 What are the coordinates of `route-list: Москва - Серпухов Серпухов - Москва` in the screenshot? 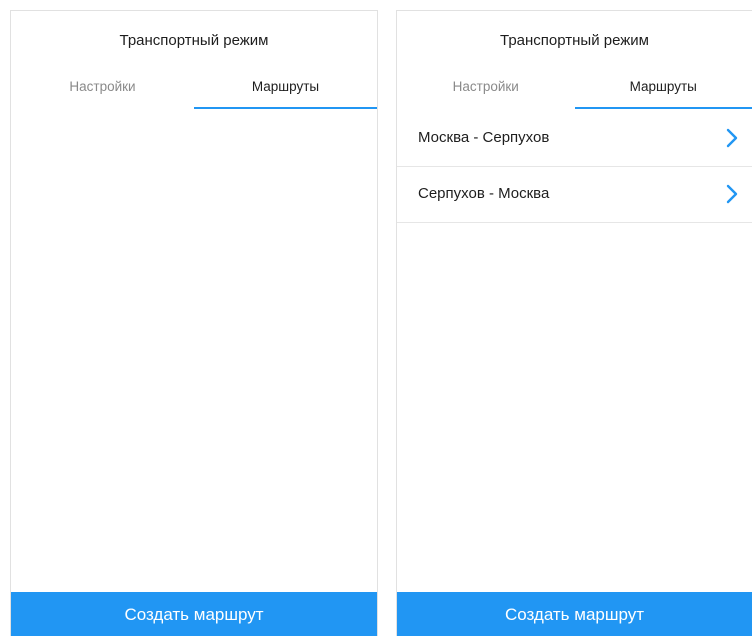 It's located at (574, 167).